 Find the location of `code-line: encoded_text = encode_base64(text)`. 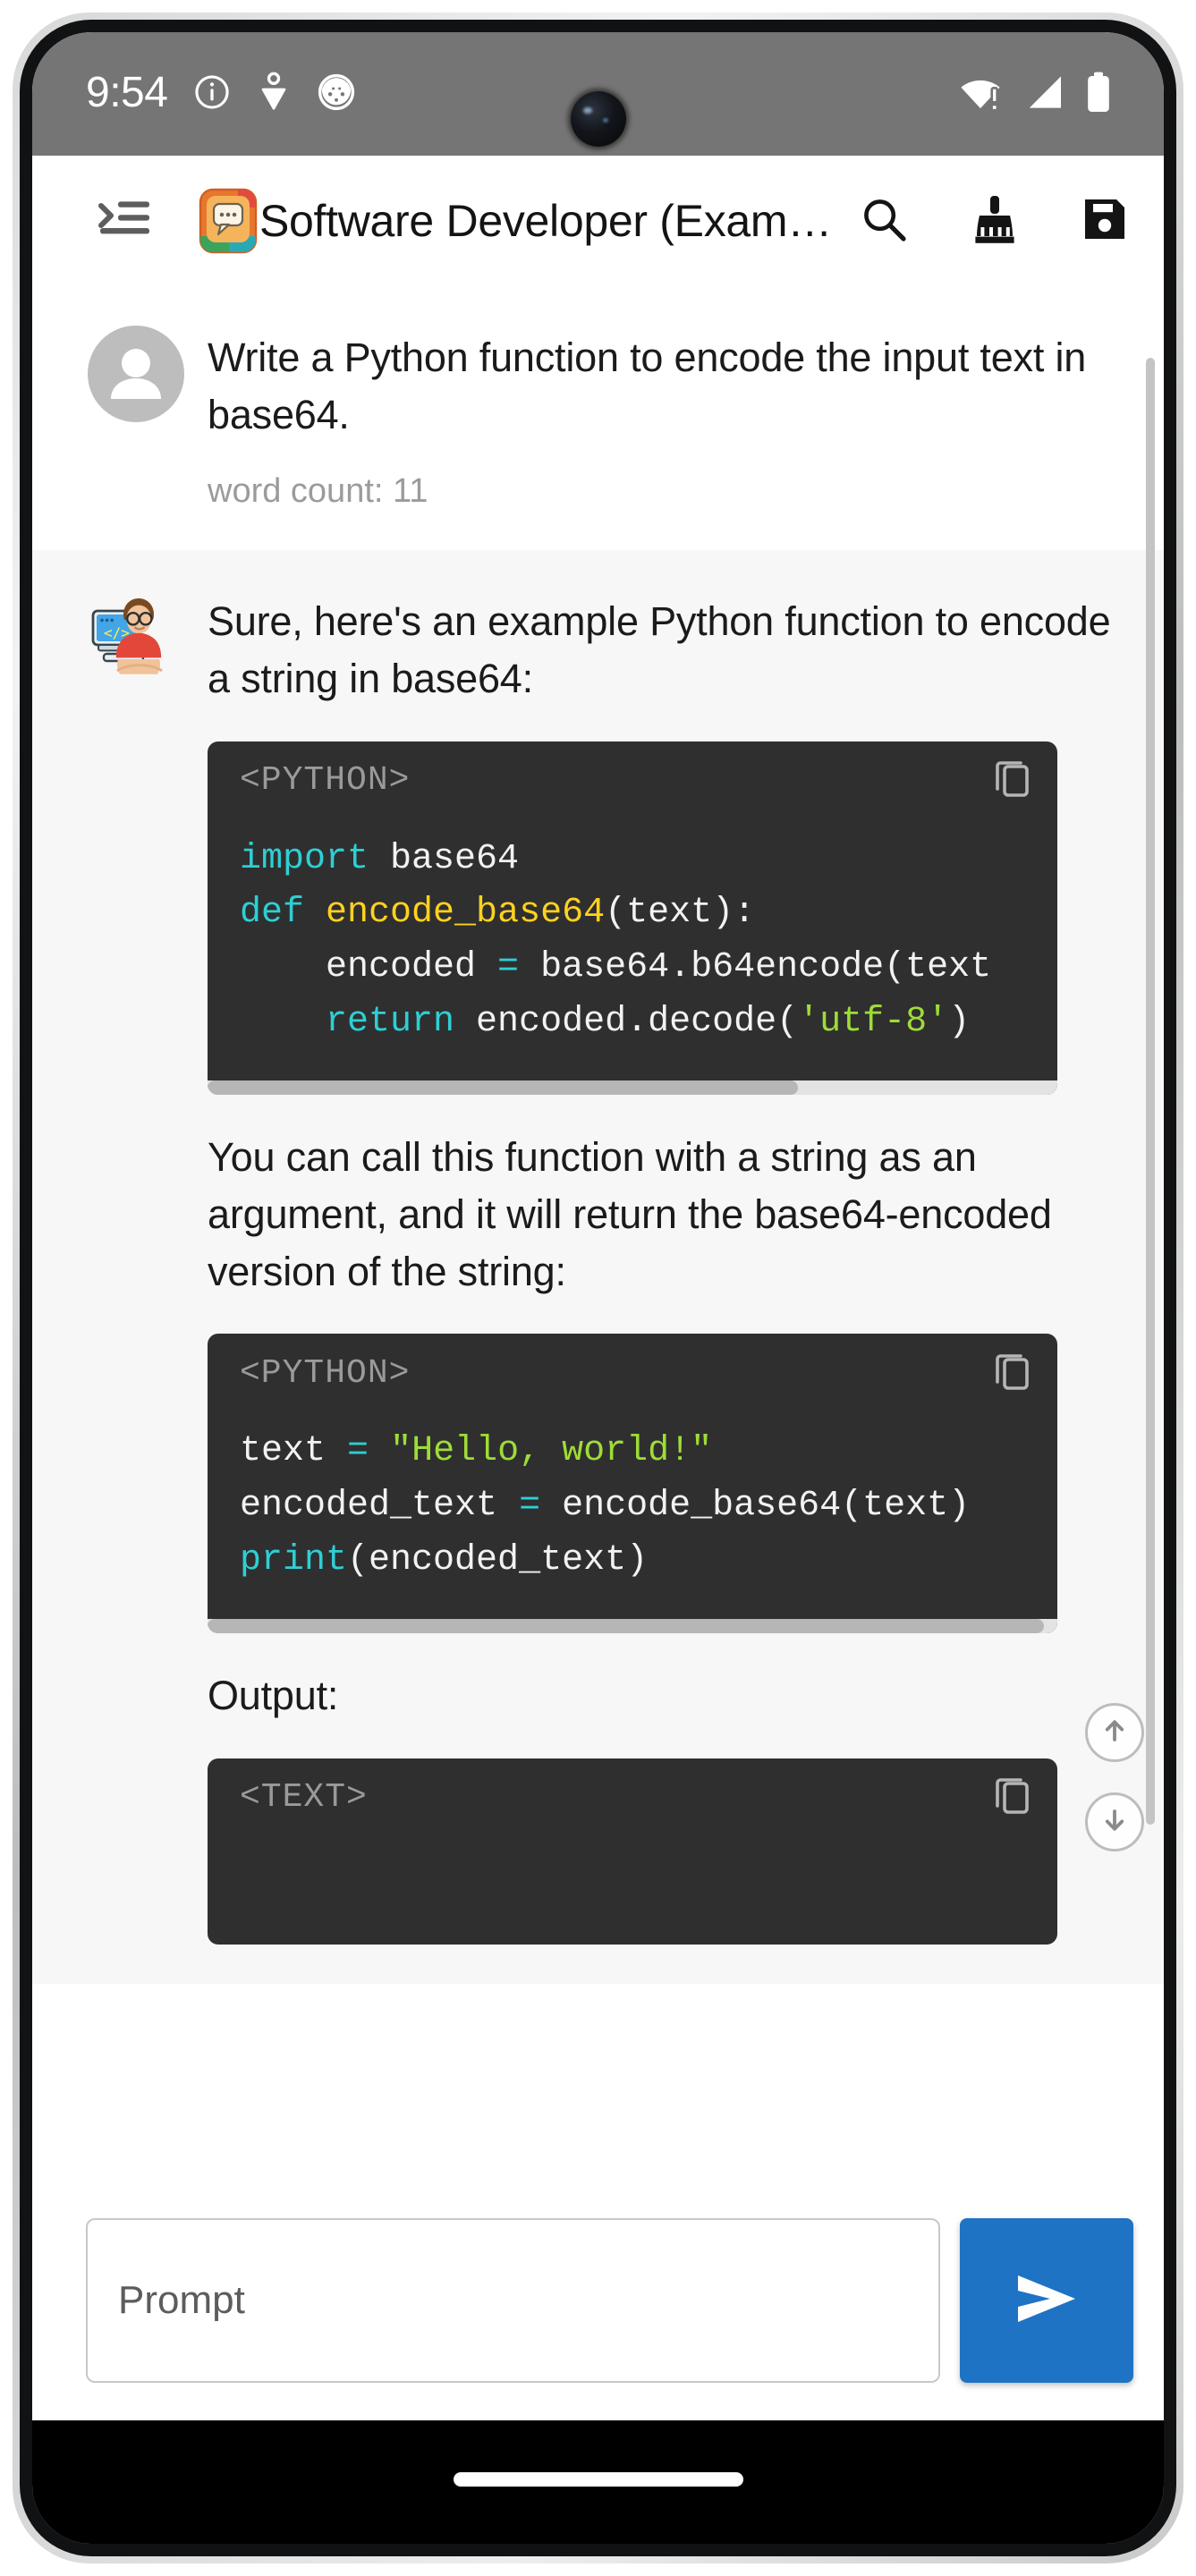

code-line: encoded_text = encode_base64(text) is located at coordinates (648, 1506).